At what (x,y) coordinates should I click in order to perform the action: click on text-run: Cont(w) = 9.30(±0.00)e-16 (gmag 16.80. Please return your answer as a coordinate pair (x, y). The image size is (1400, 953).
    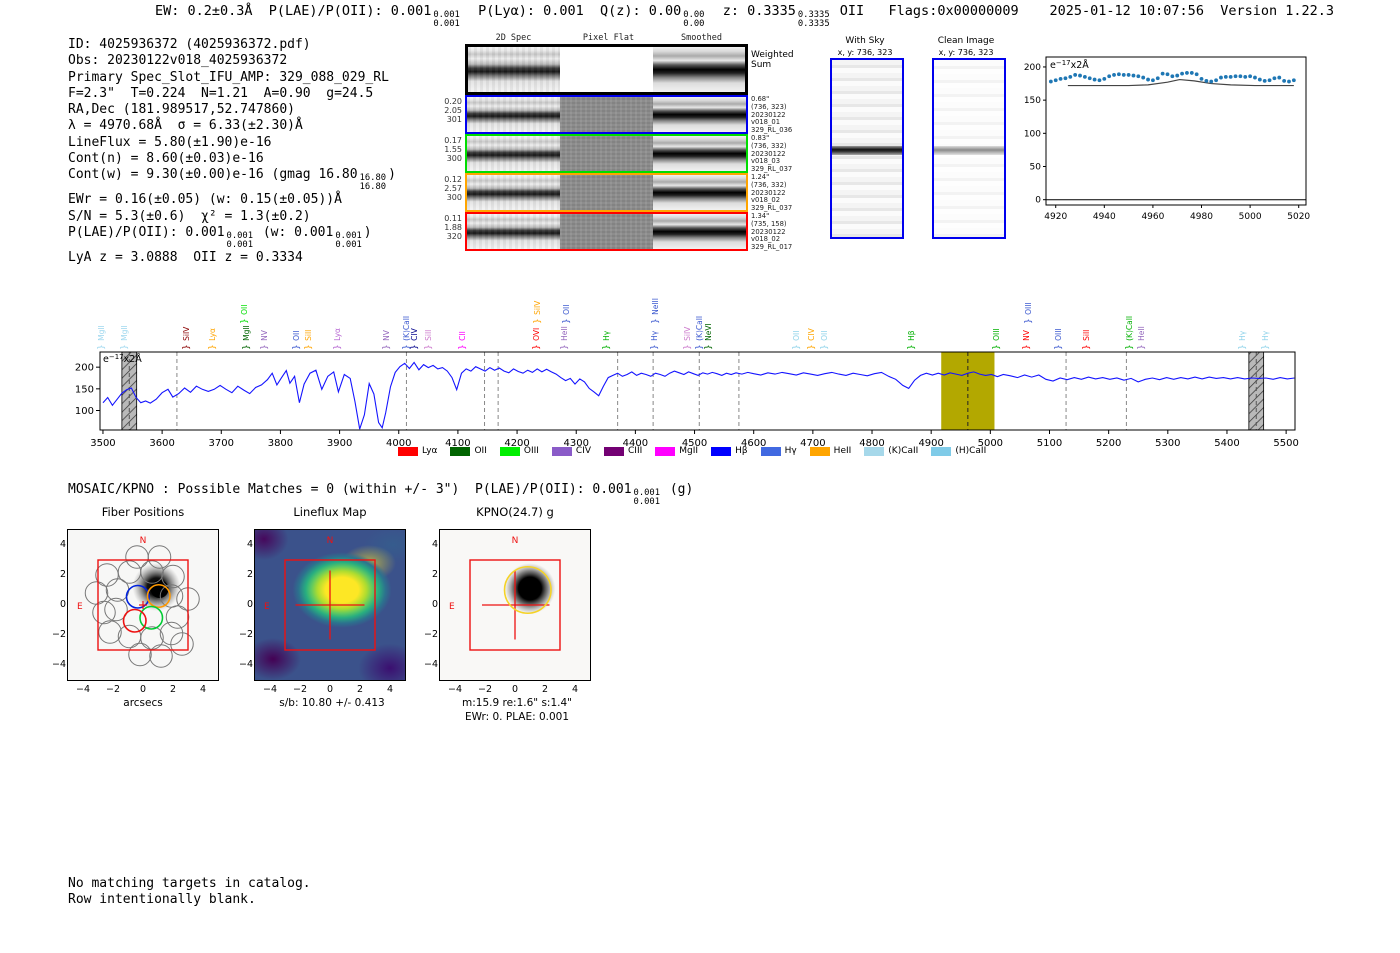
    Looking at the image, I should click on (213, 175).